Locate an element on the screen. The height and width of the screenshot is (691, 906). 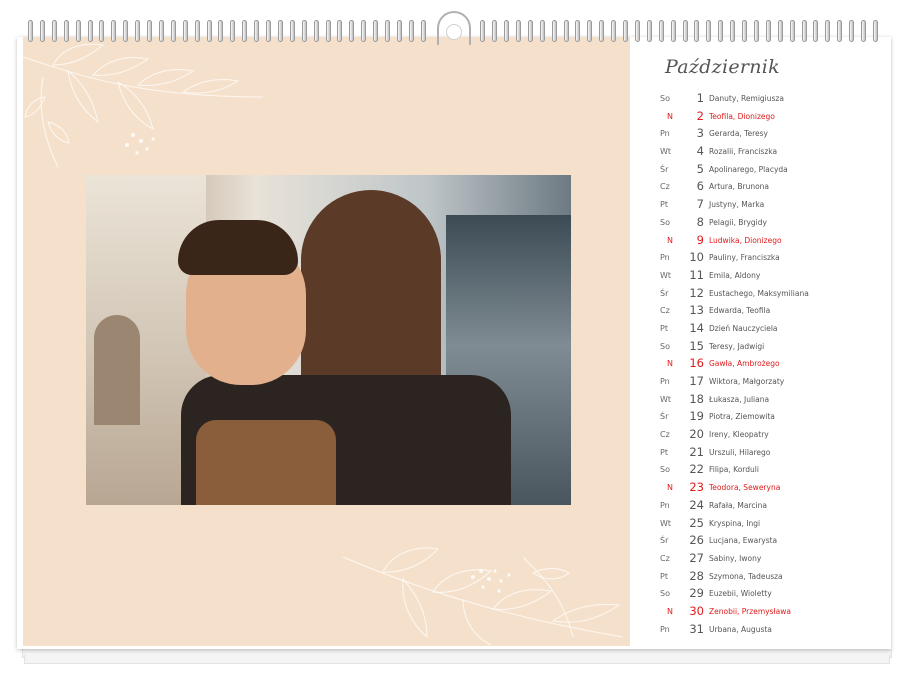
day-number: 23 is located at coordinates (696, 487).